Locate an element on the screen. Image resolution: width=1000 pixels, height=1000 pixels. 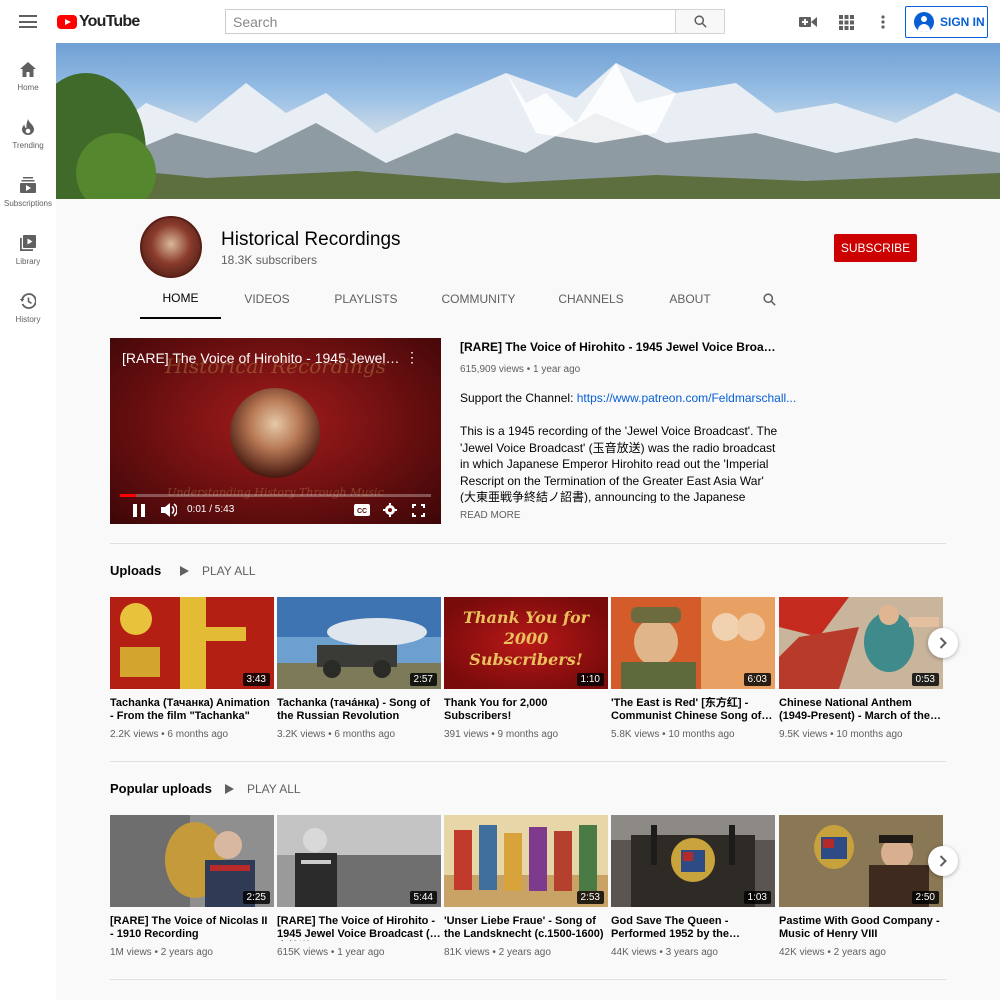
menu-icon is located at coordinates (28, 21).